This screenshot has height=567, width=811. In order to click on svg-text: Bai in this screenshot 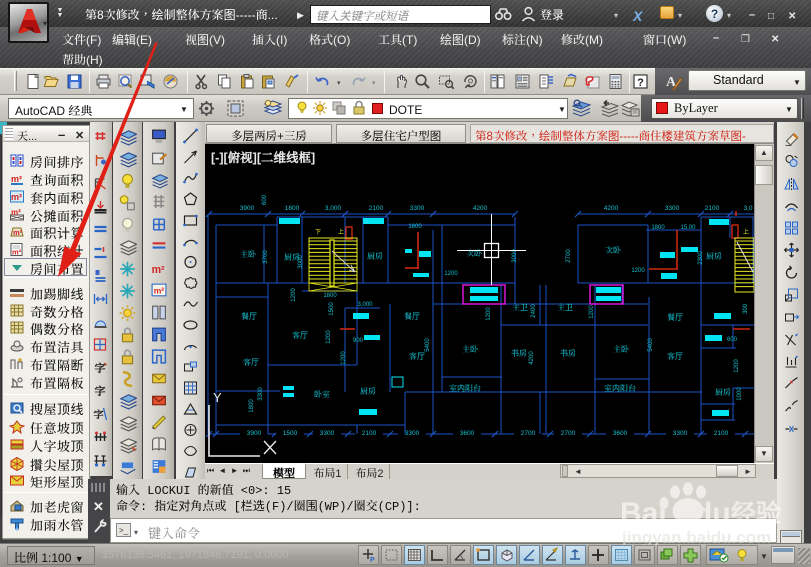, I will do `click(643, 513)`.